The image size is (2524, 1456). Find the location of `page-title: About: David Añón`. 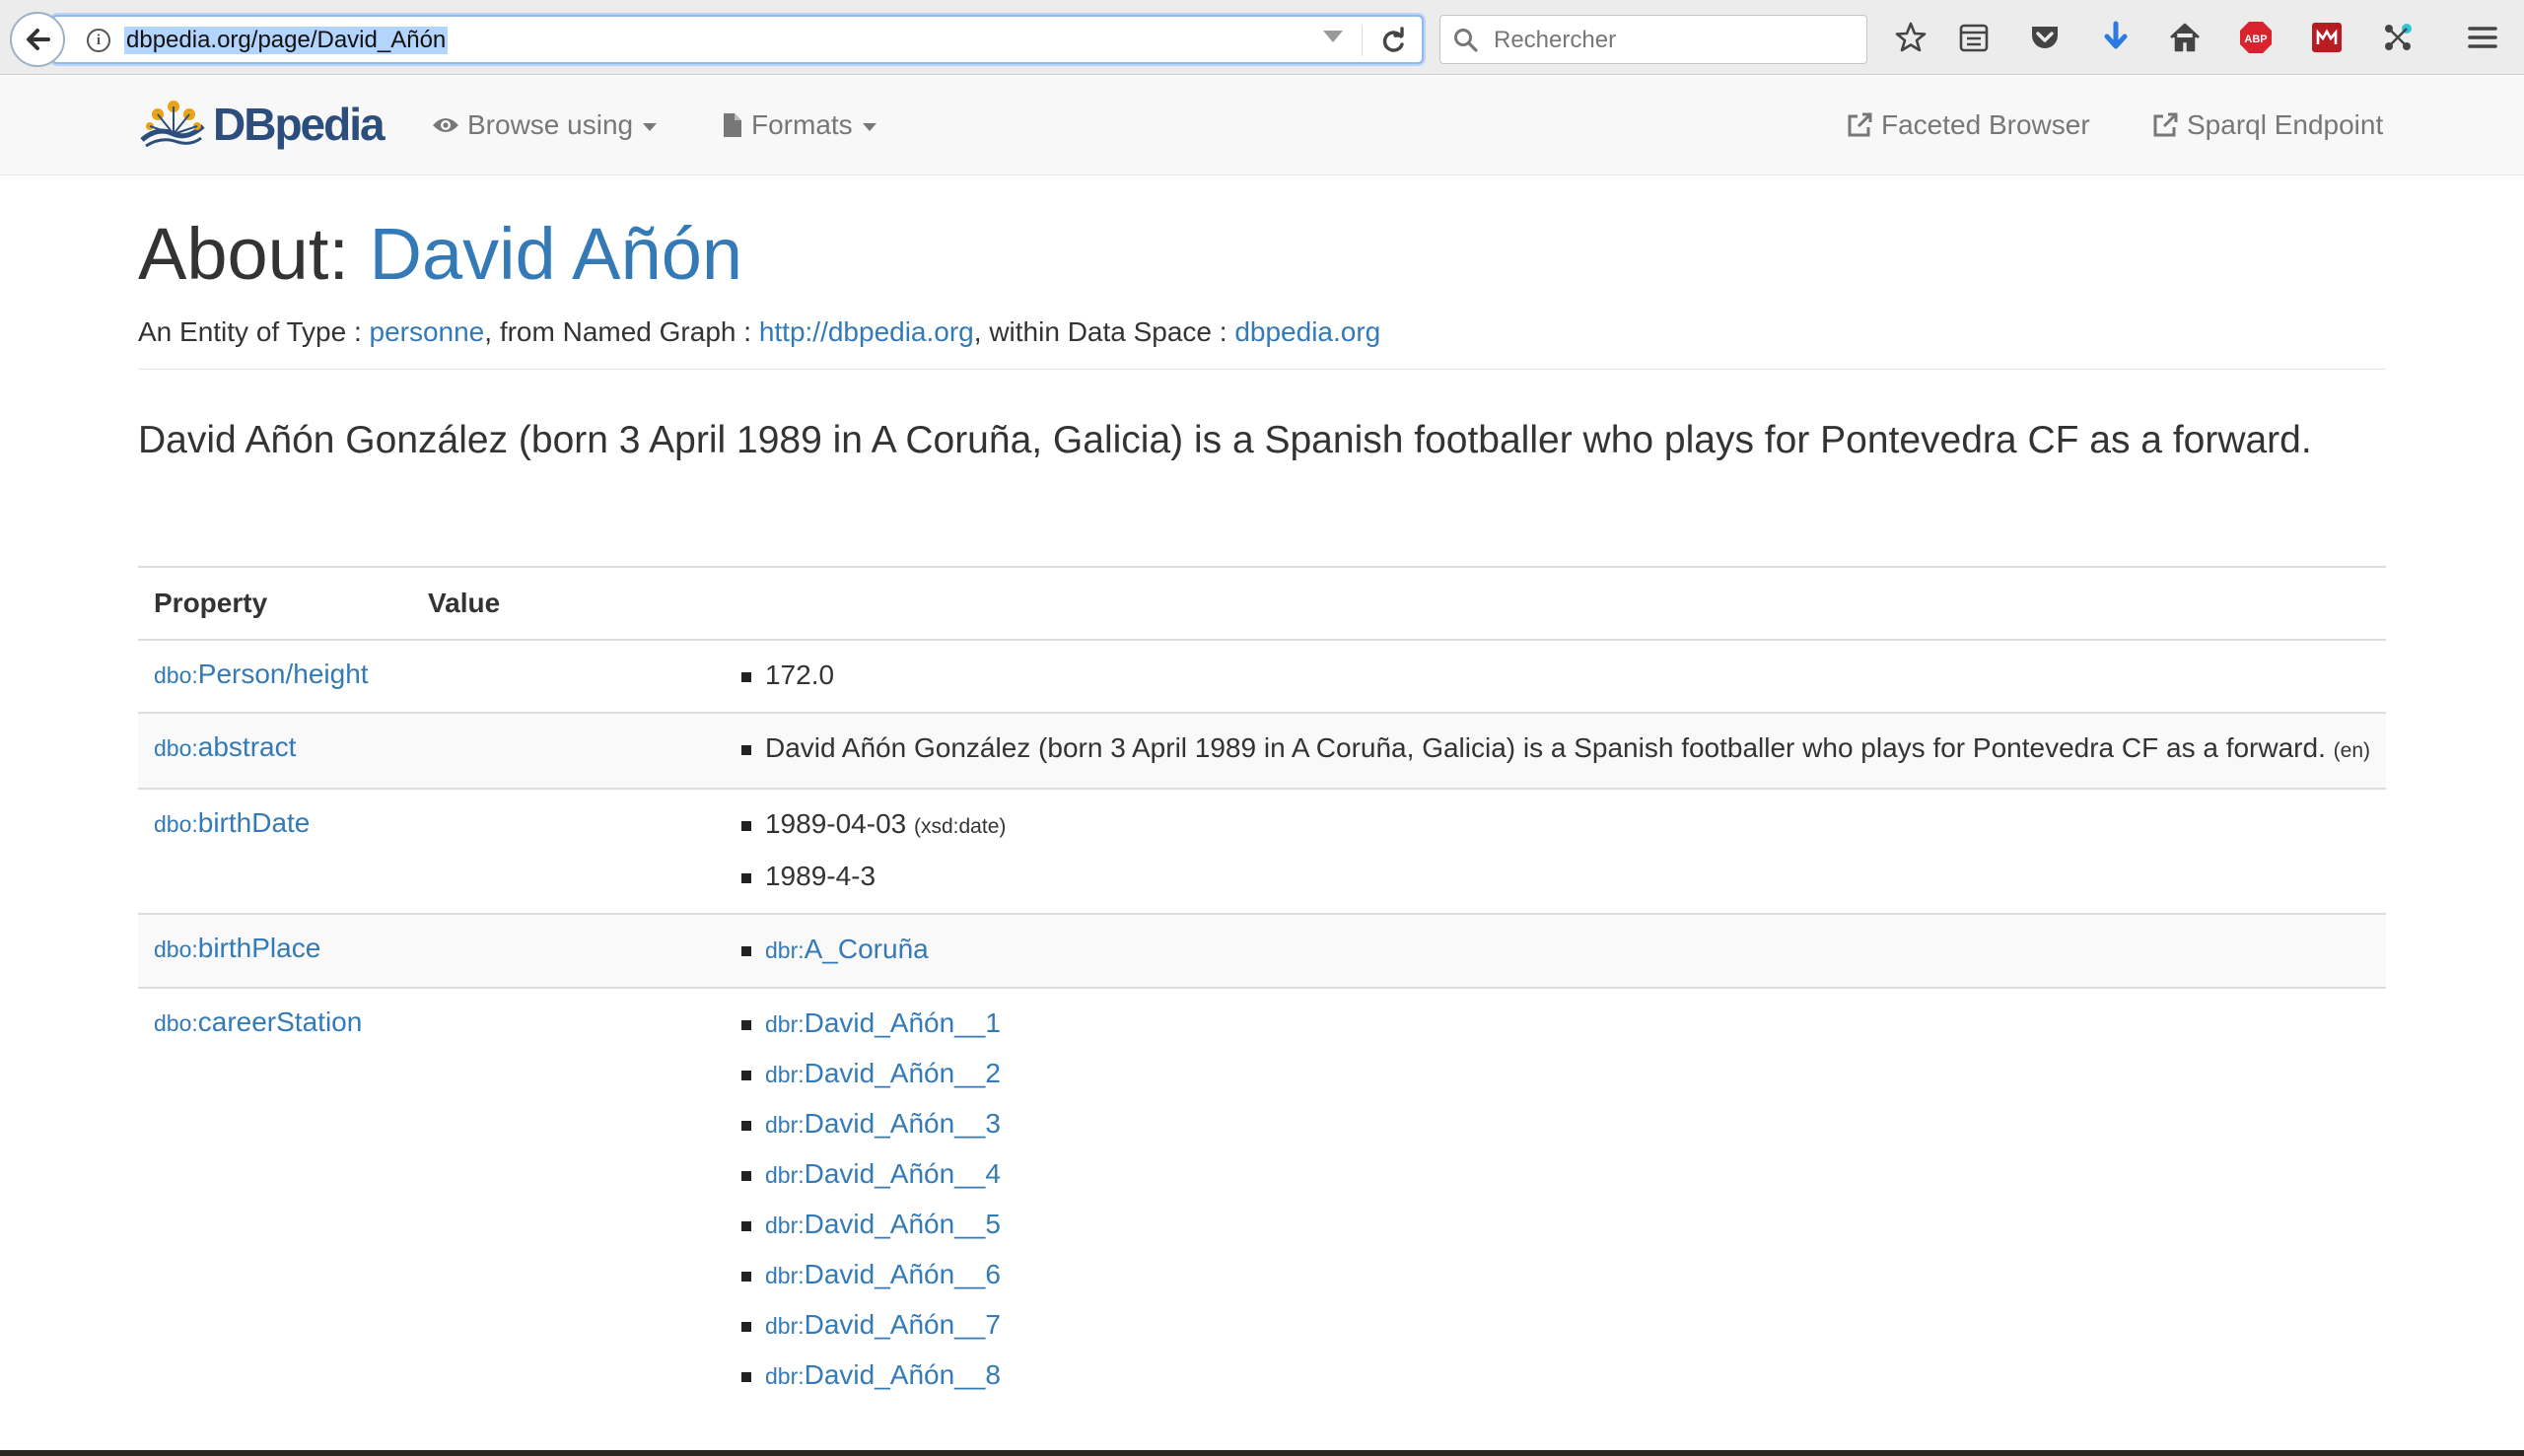

page-title: About: David Añón is located at coordinates (440, 254).